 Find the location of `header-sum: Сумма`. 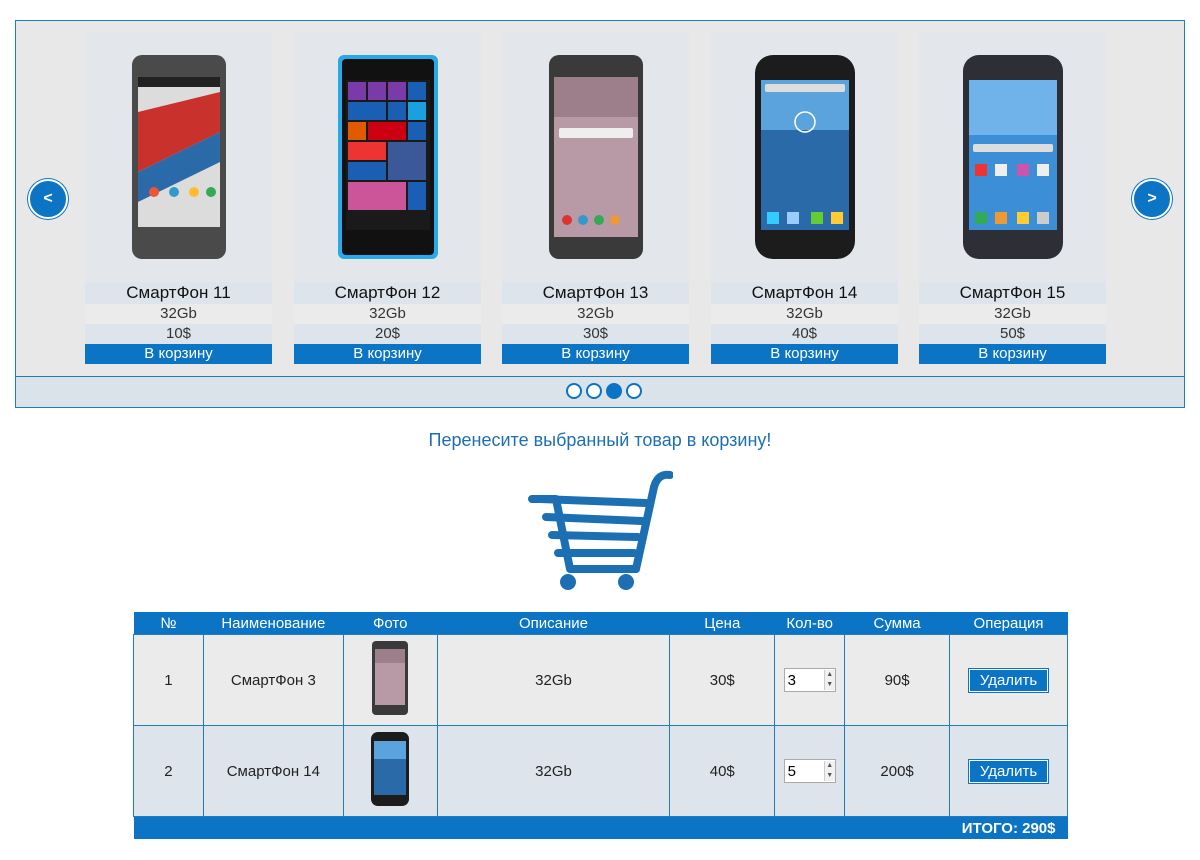

header-sum: Сумма is located at coordinates (897, 623).